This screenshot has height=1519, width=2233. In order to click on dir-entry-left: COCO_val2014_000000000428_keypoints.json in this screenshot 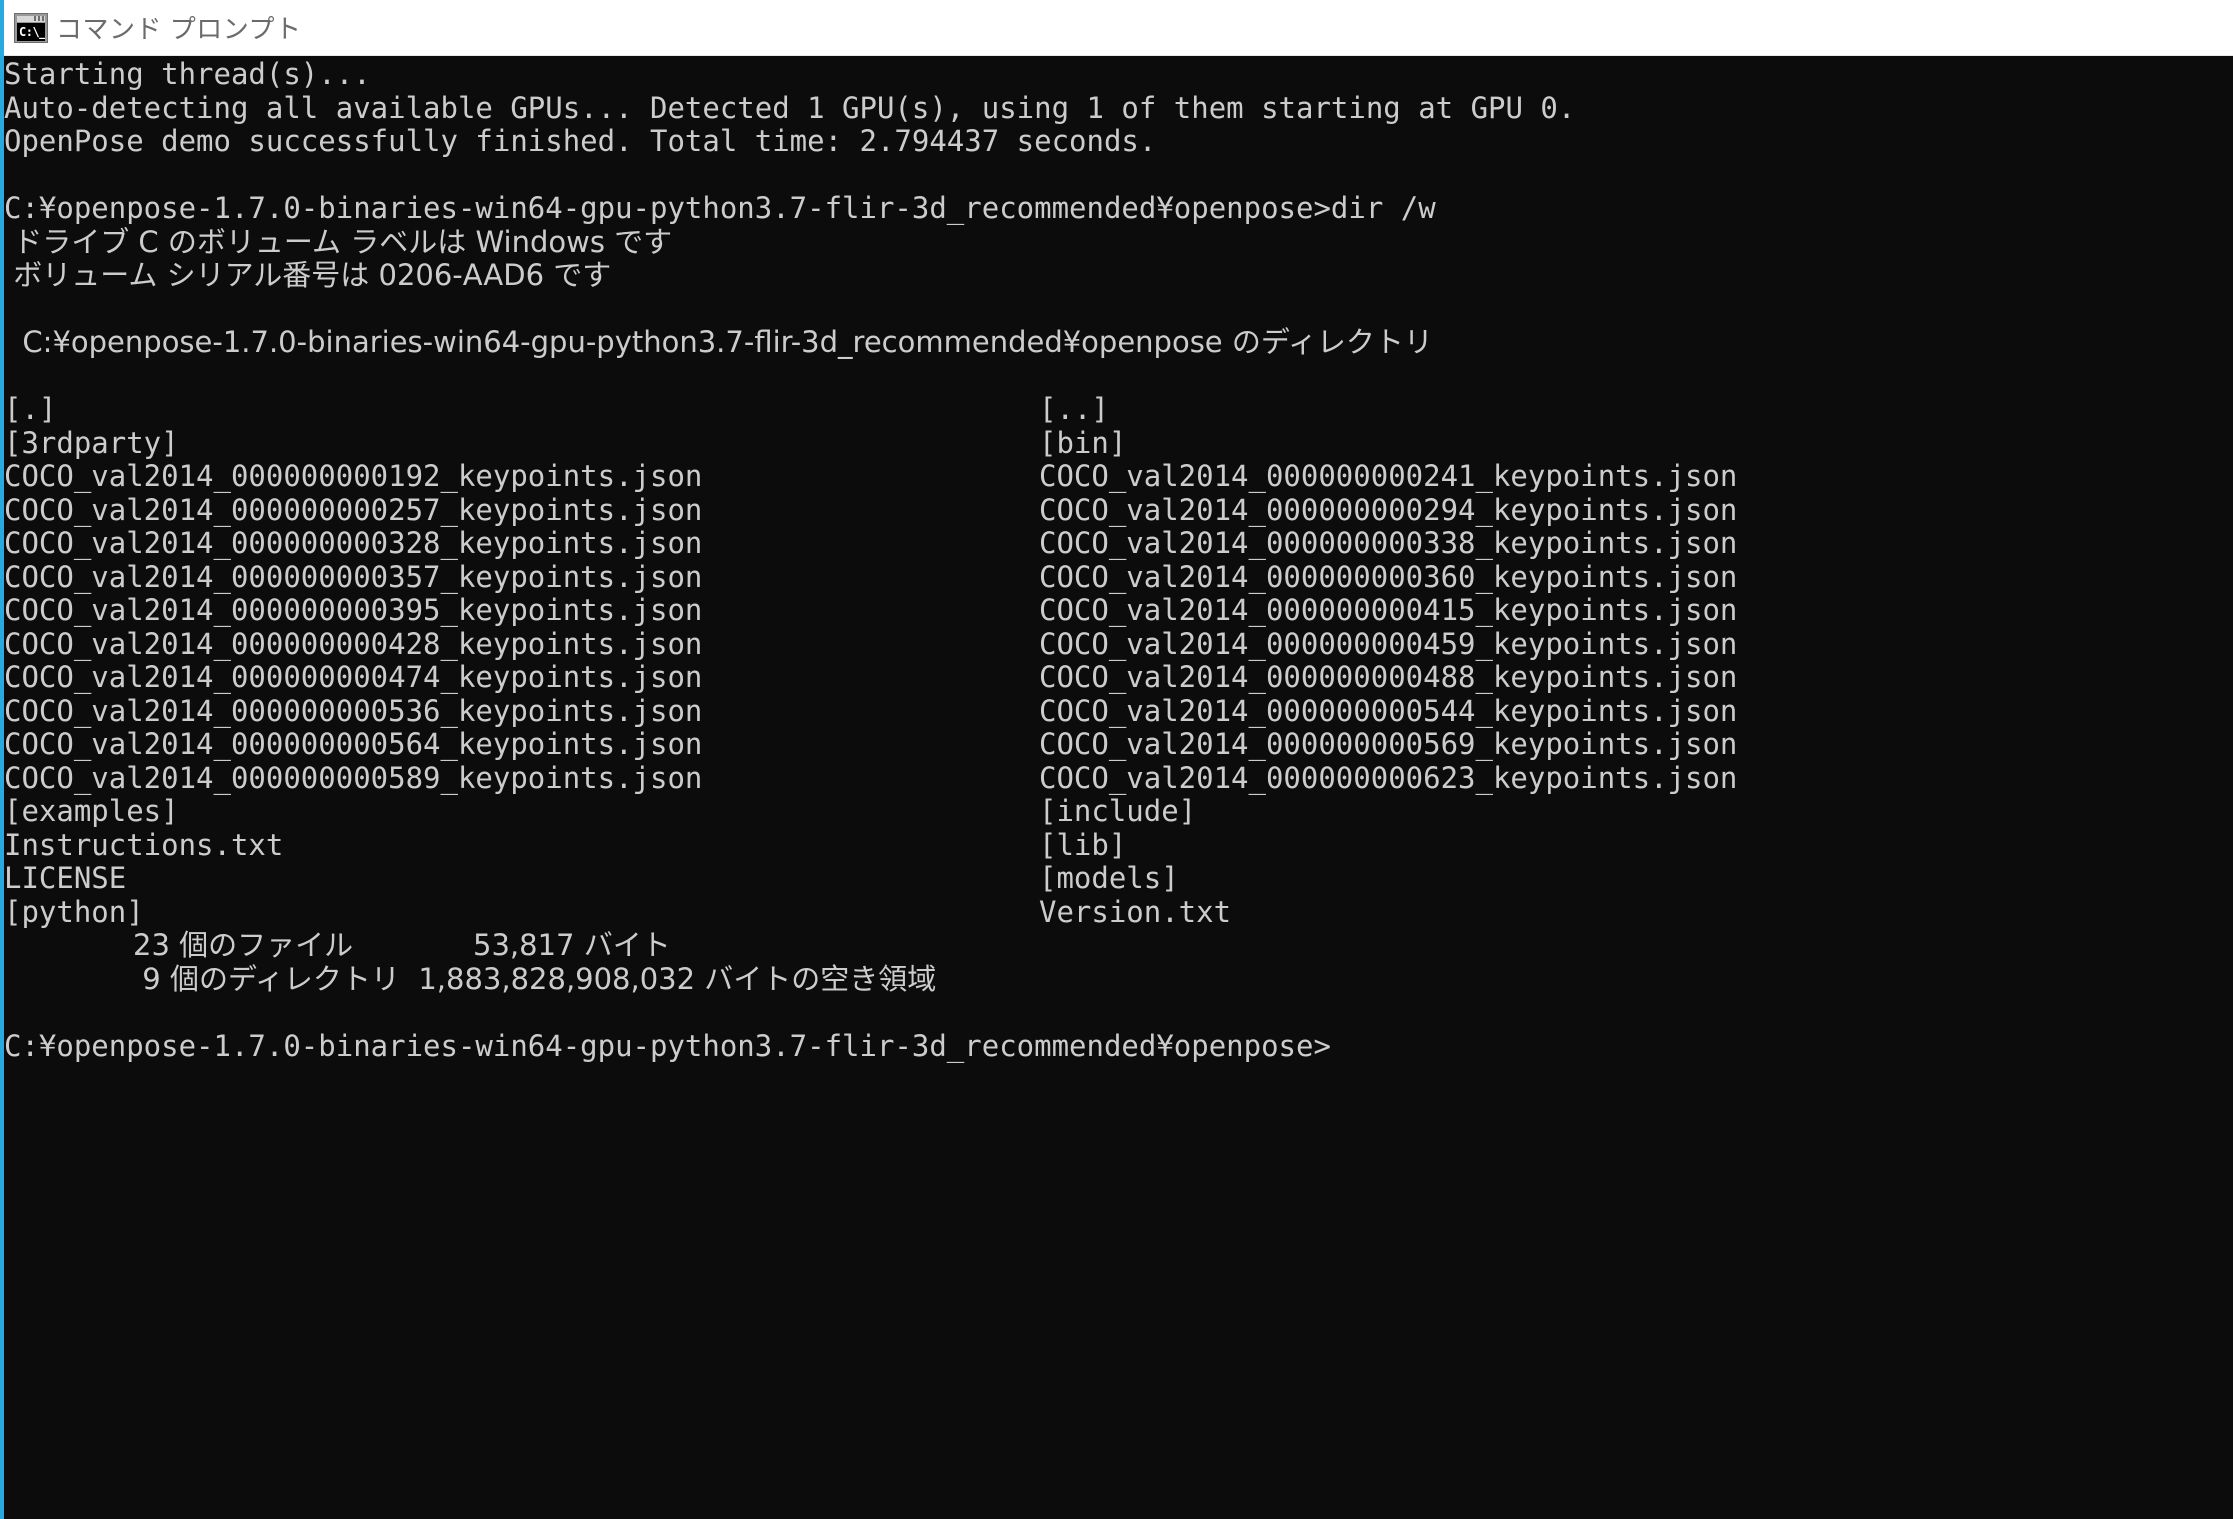, I will do `click(353, 643)`.